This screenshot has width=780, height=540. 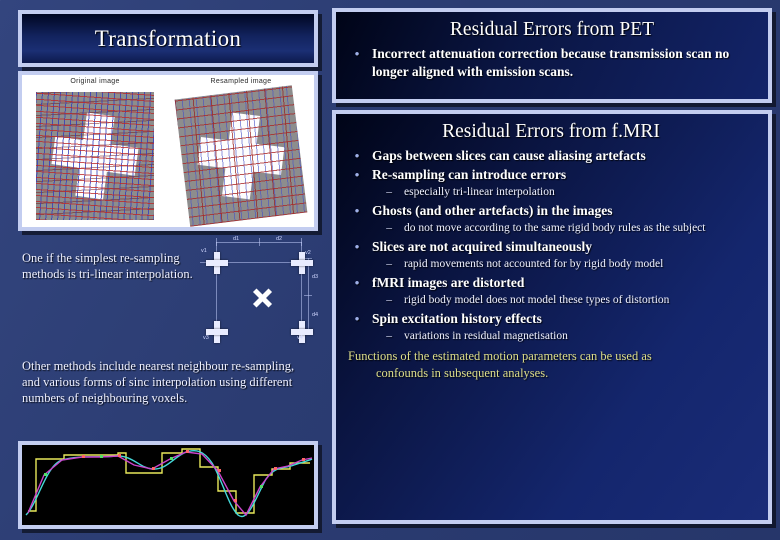 What do you see at coordinates (479, 192) in the screenshot?
I see `sub-bullet-text: especially tri-linear interpolation` at bounding box center [479, 192].